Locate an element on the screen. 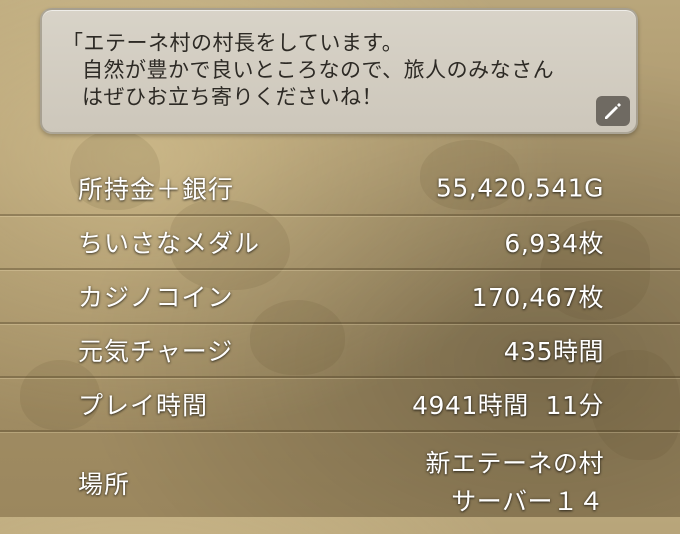 The width and height of the screenshot is (680, 534). stat-label: 元気チャージ is located at coordinates (156, 351).